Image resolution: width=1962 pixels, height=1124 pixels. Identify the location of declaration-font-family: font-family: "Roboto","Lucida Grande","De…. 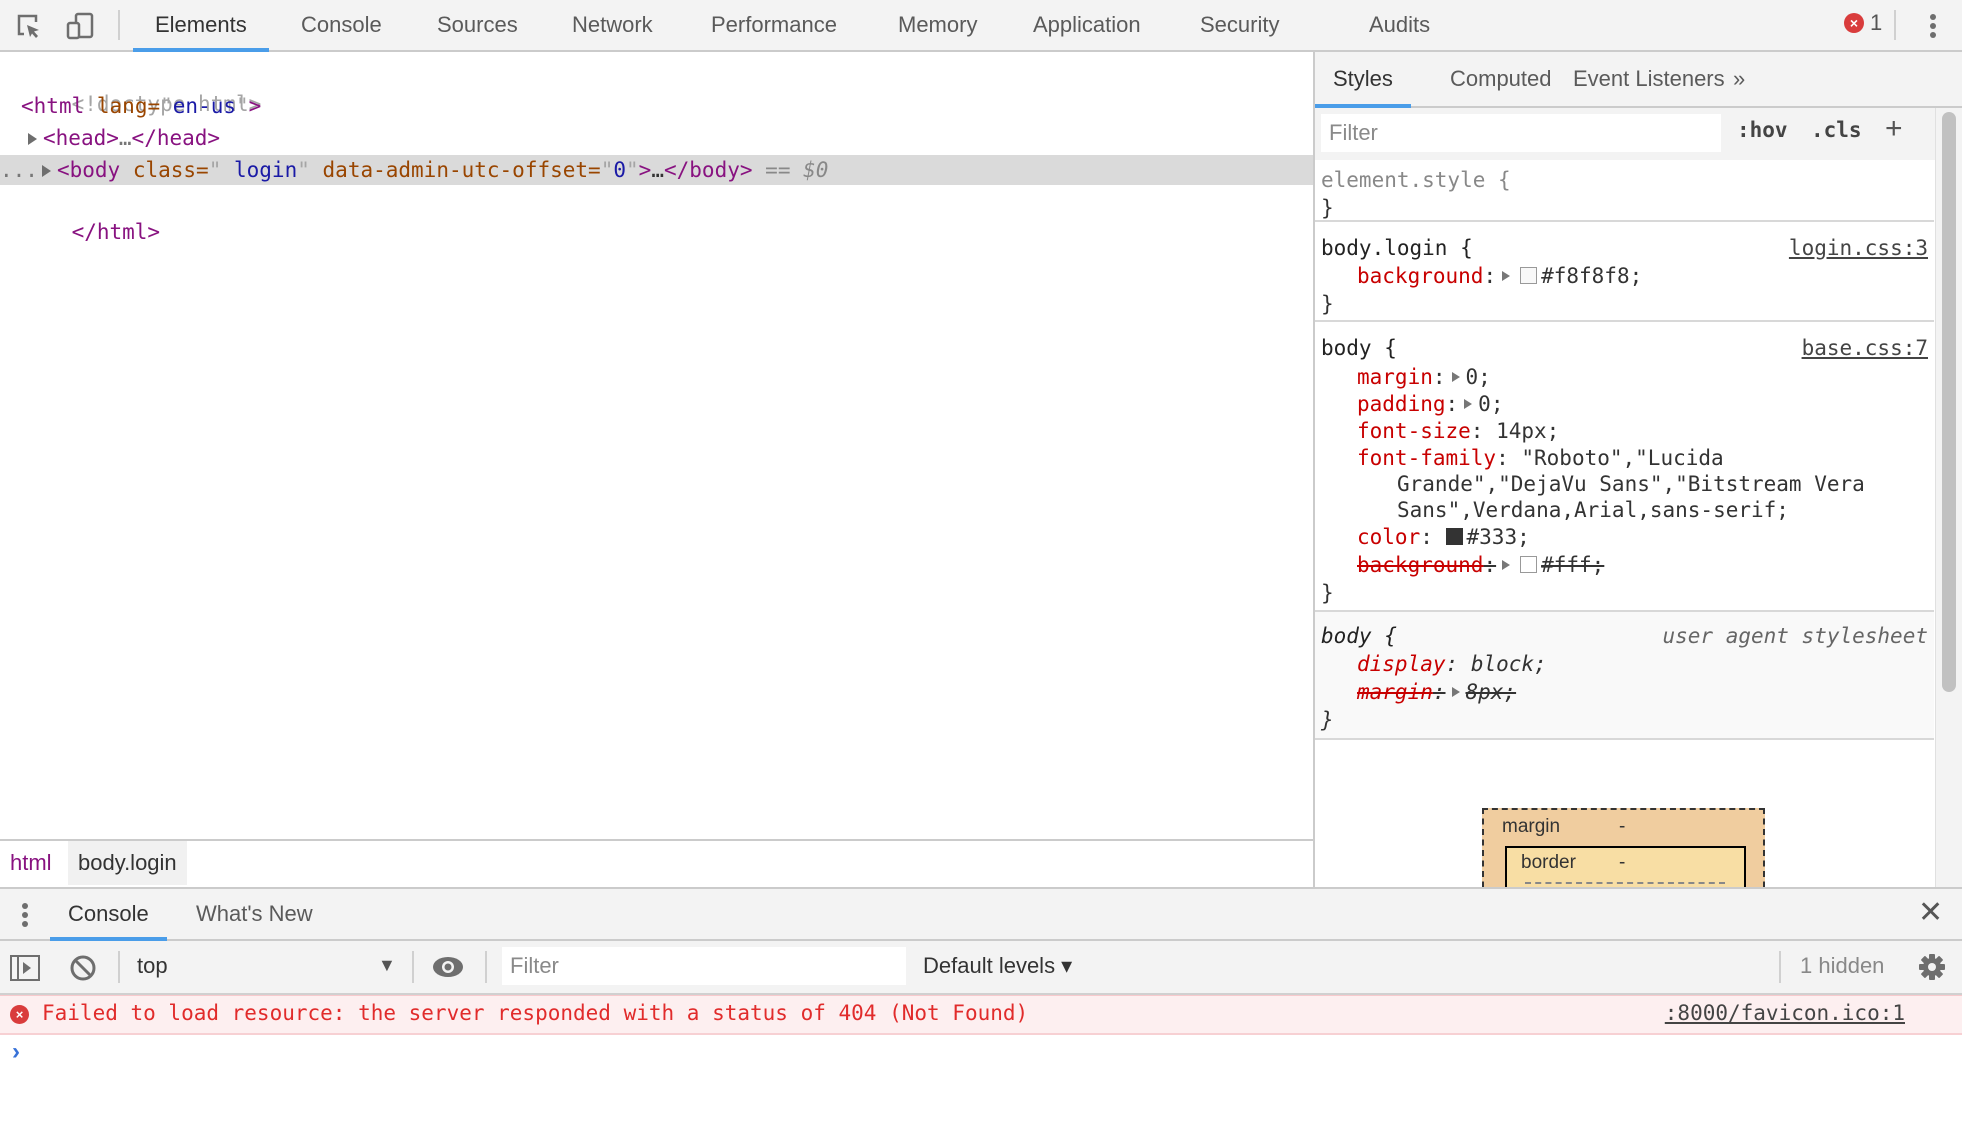
(1627, 484).